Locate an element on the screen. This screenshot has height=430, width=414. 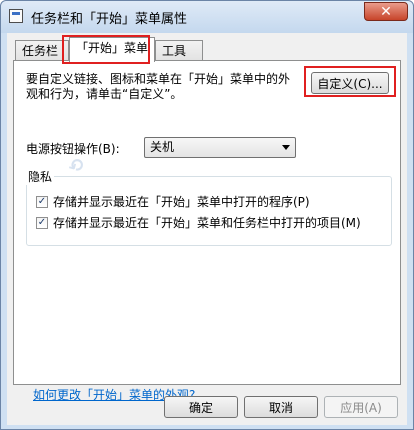
privacy-option-programs: ✓ 存储并显示最近在「开始」菜单中打开的程序(P) is located at coordinates (173, 201).